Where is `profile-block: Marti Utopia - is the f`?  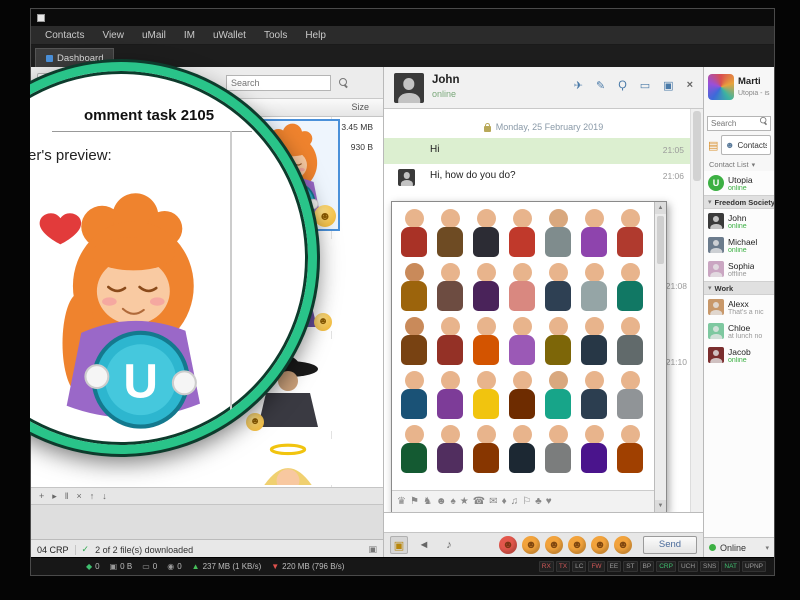 profile-block: Marti Utopia - is the f is located at coordinates (739, 89).